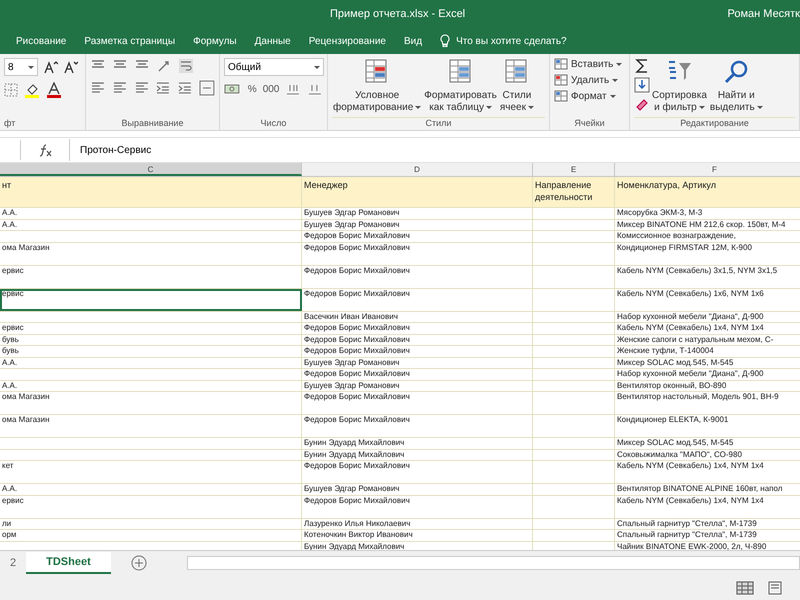  What do you see at coordinates (679, 87) in the screenshot?
I see `sort-filter-button: Сортировка и фильтр` at bounding box center [679, 87].